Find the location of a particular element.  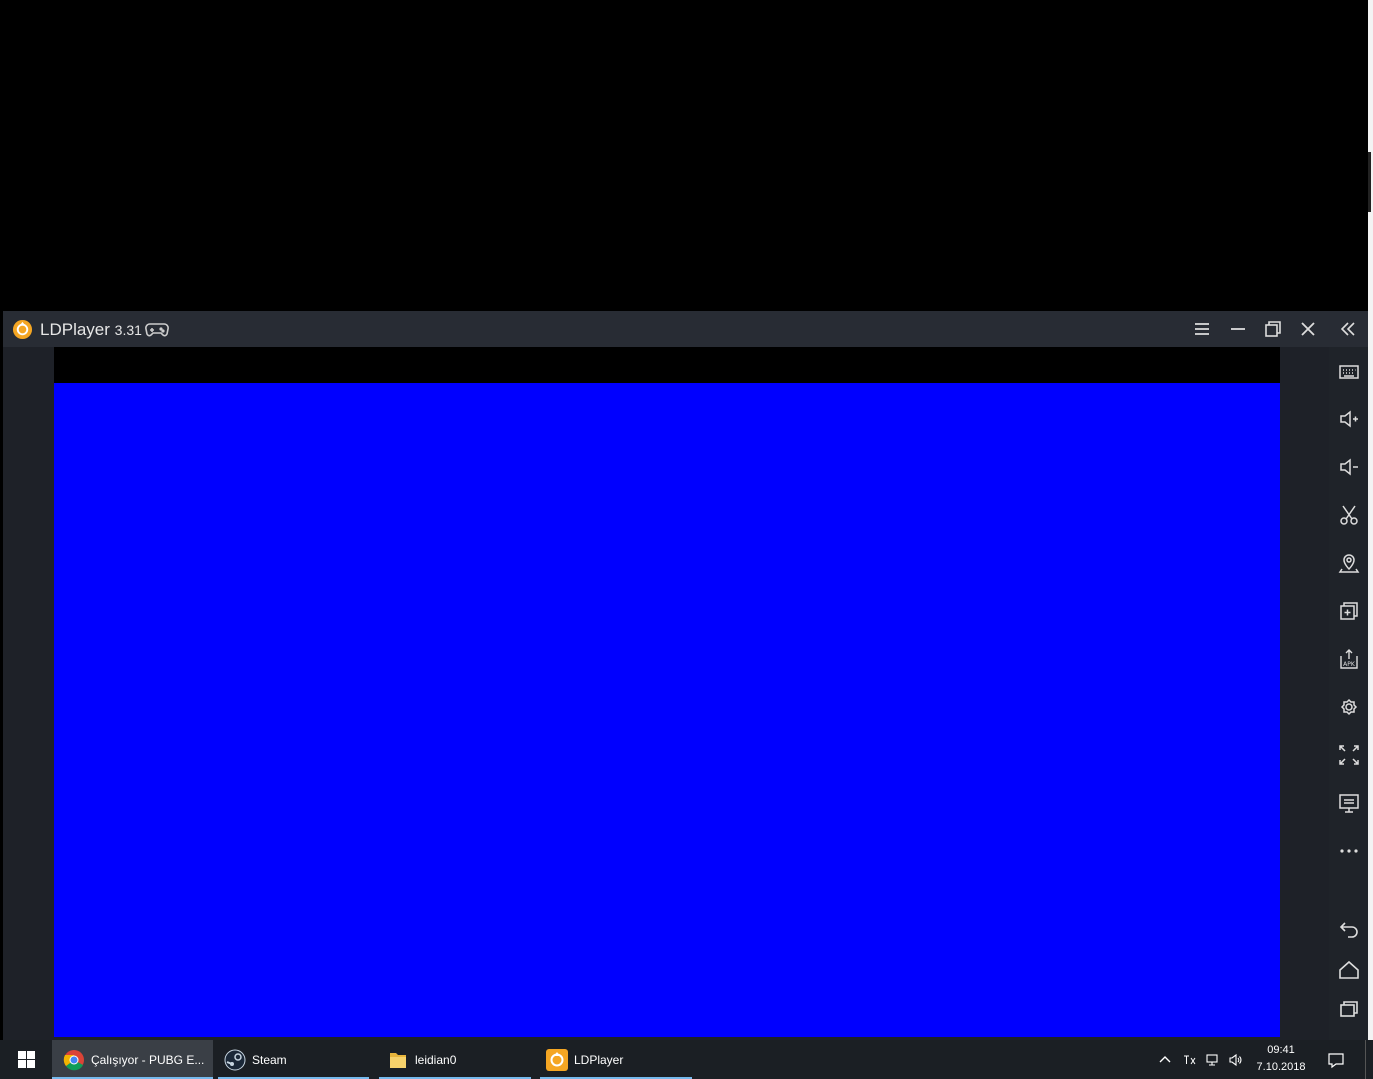

menu-button is located at coordinates (1202, 329).